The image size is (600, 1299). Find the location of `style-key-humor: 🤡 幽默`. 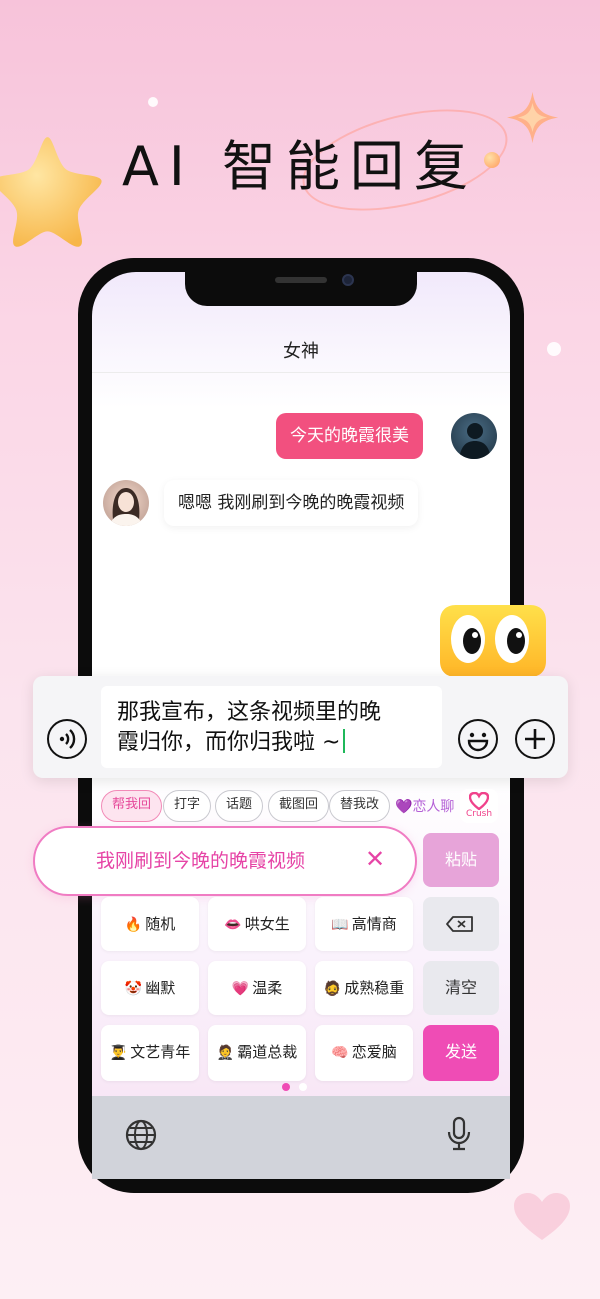

style-key-humor: 🤡 幽默 is located at coordinates (150, 988).